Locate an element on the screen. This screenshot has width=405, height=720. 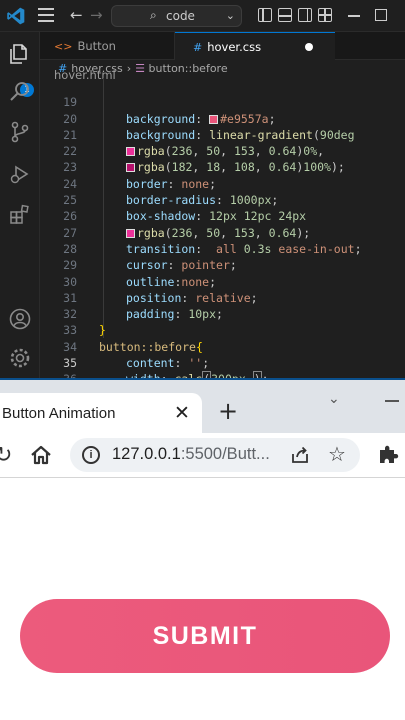
tab-button-hover-html: <> Button hover.html is located at coordinates (107, 57).